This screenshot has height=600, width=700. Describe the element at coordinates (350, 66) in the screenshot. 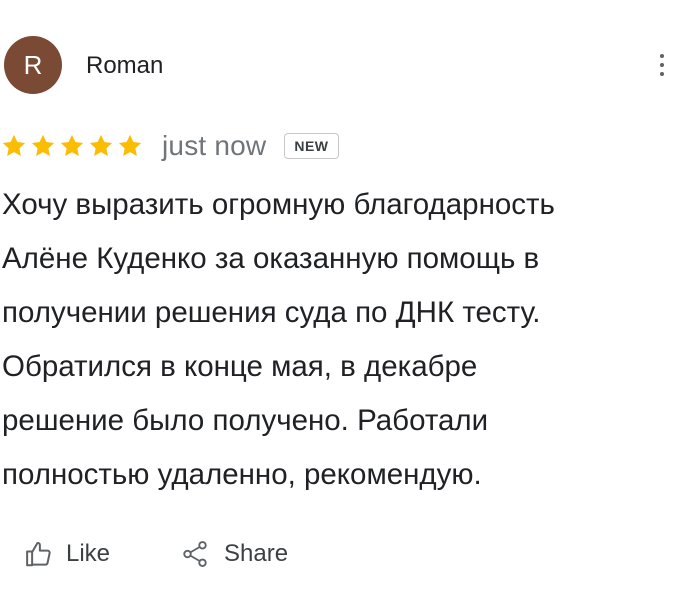

I see `review-header: R Roman` at that location.